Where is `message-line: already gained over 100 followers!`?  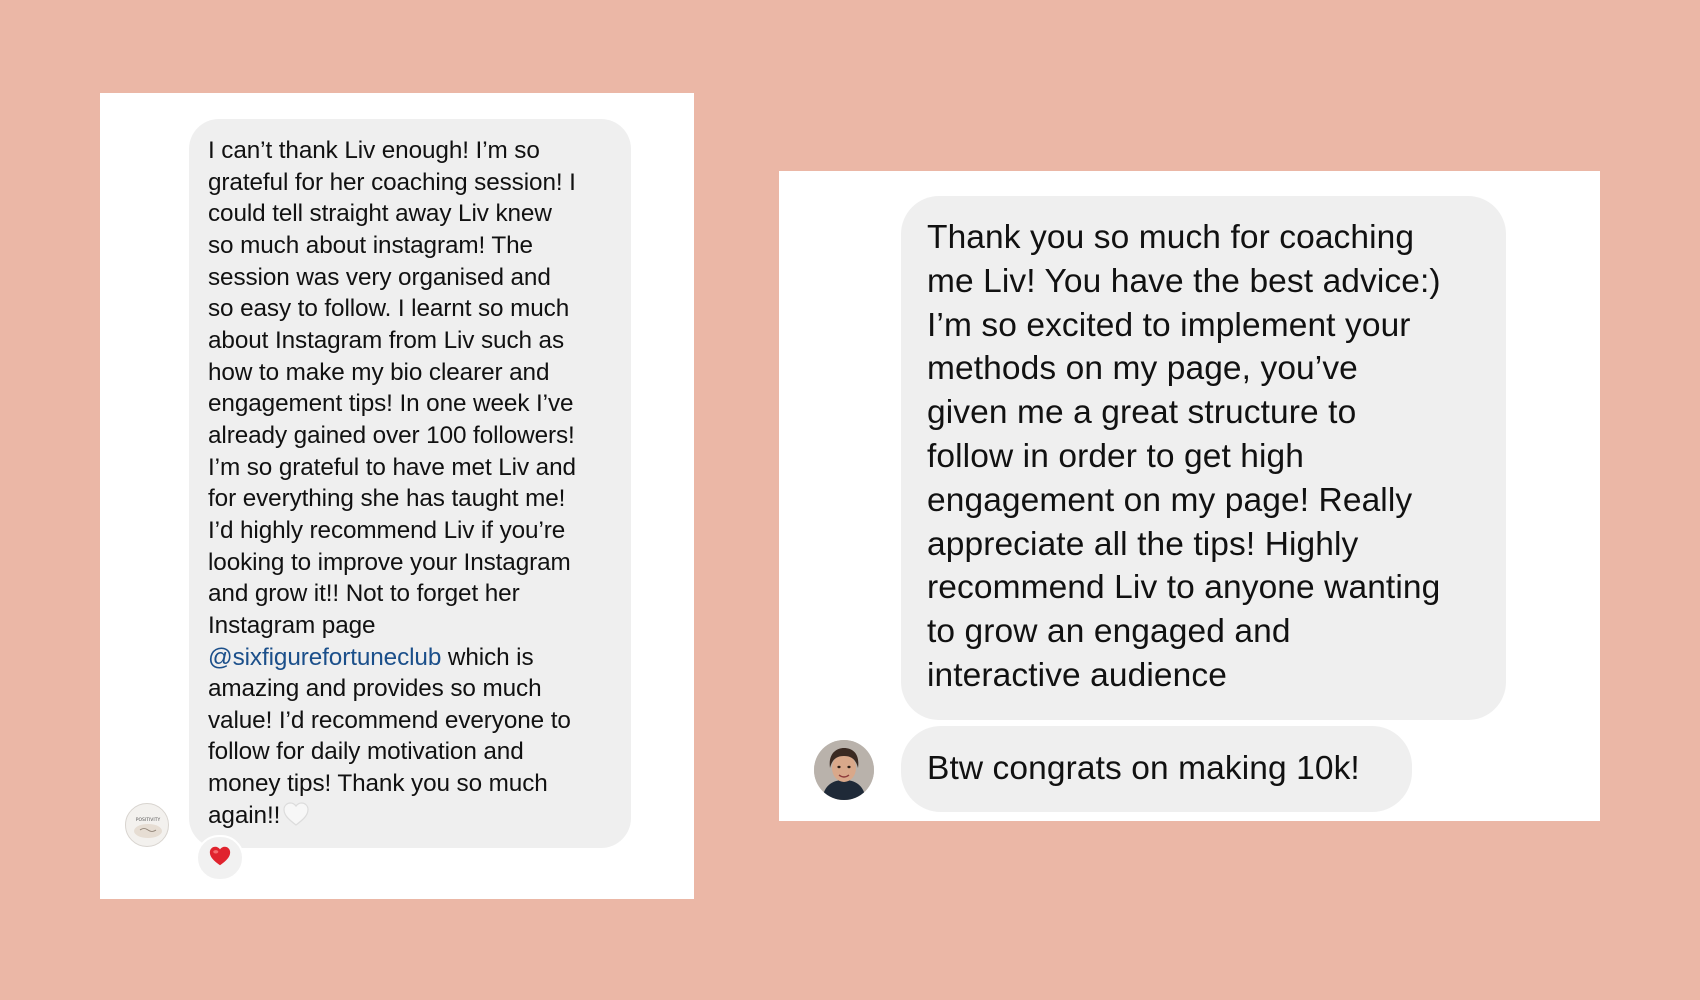 message-line: already gained over 100 followers! is located at coordinates (391, 435).